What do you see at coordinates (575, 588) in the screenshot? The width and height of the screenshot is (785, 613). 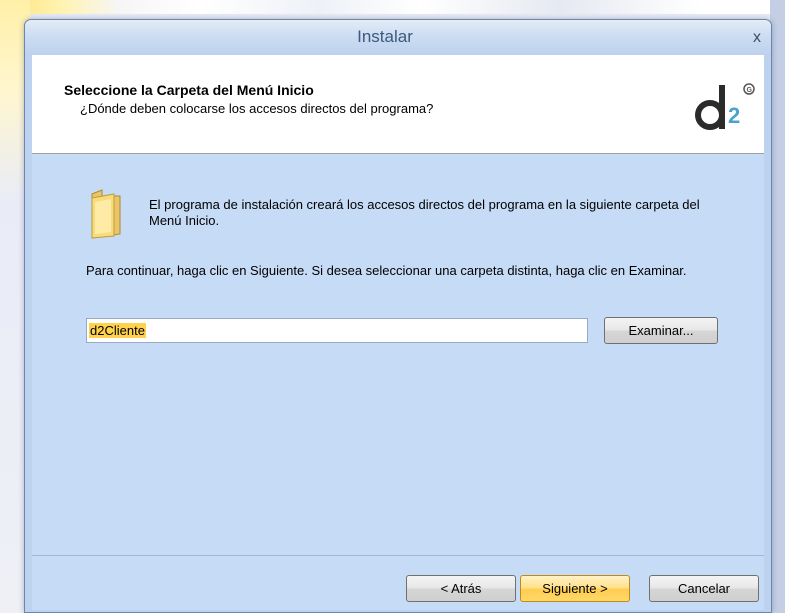 I see `next-button: Siguiente >` at bounding box center [575, 588].